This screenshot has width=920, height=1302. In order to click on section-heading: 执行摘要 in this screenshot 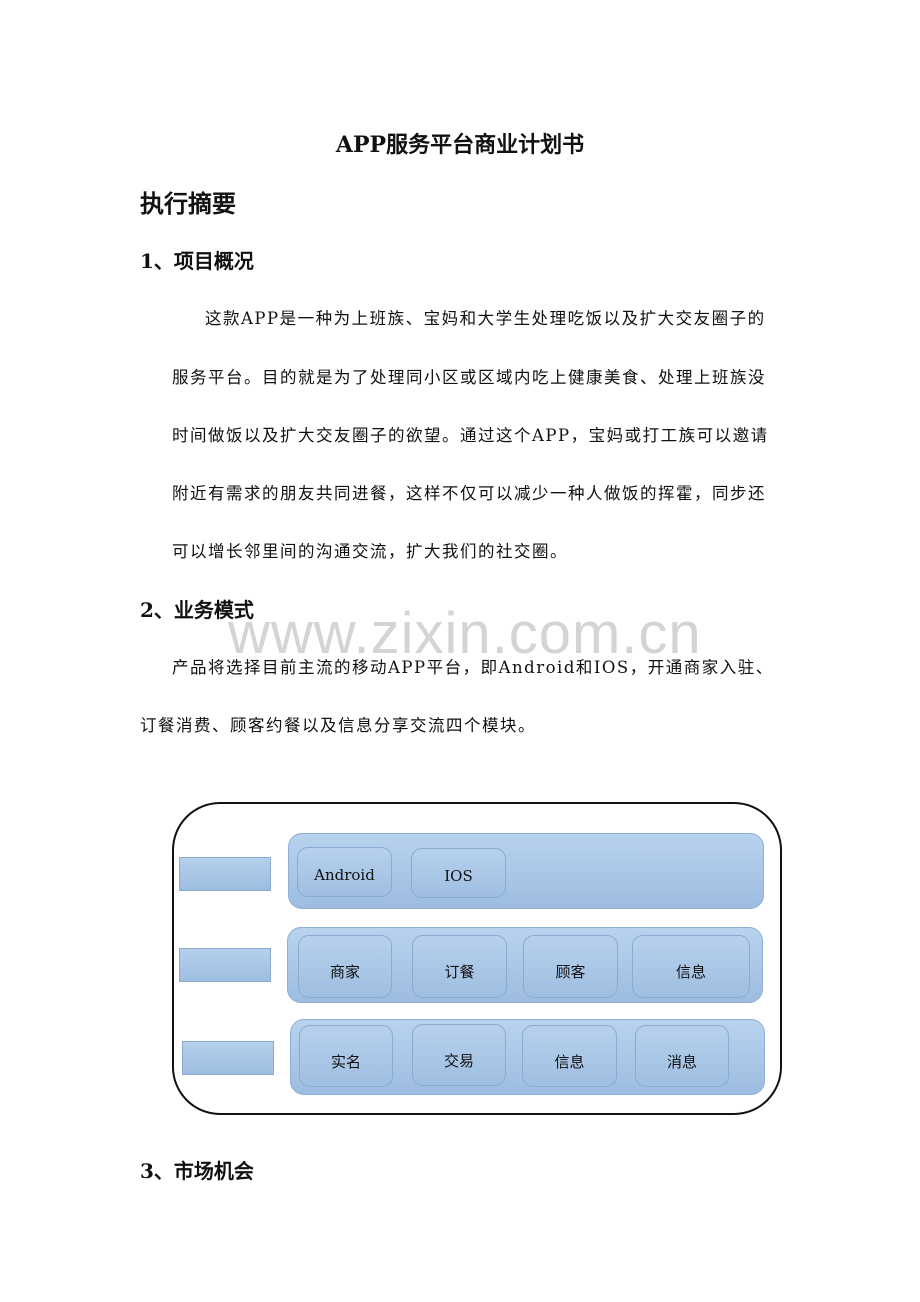, I will do `click(188, 203)`.